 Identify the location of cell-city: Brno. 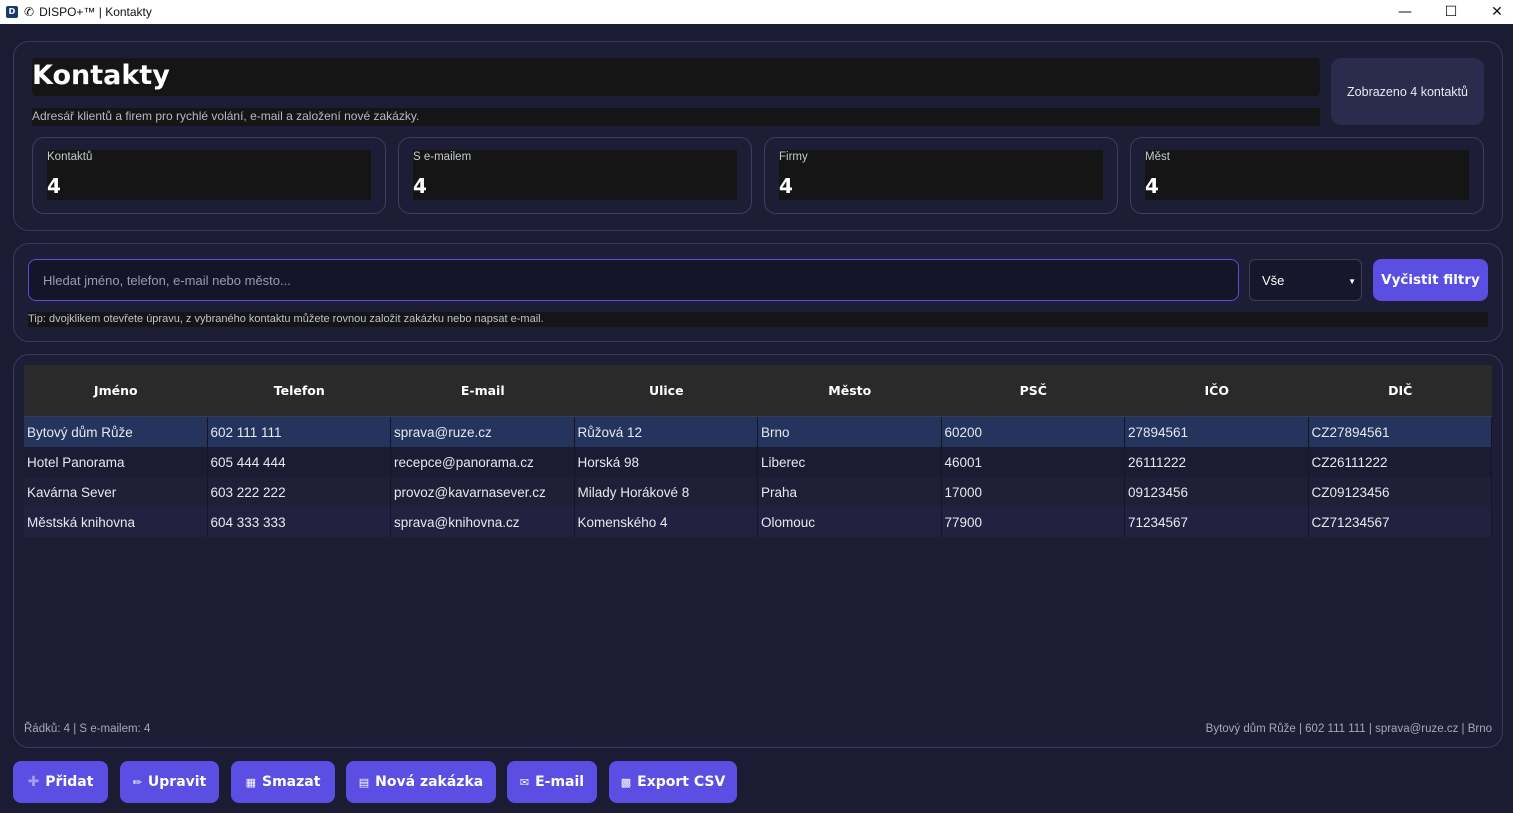
(850, 432).